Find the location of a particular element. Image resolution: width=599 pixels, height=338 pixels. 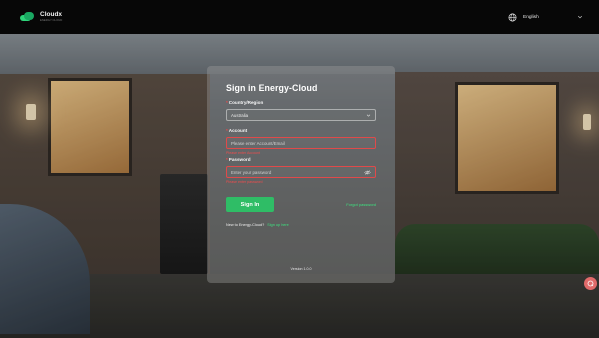

password-error: Please enter password is located at coordinates (244, 182).